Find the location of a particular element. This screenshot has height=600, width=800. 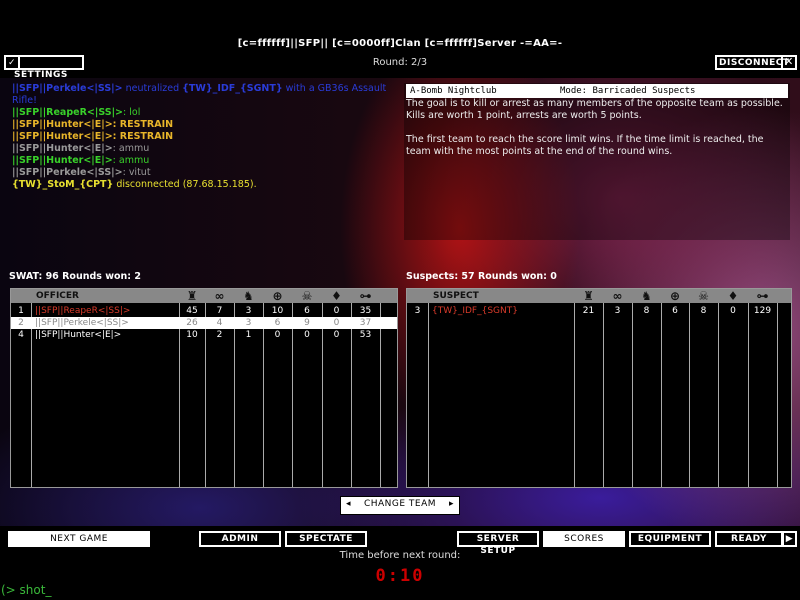

checkmark-icon: ✓ is located at coordinates (13, 63).